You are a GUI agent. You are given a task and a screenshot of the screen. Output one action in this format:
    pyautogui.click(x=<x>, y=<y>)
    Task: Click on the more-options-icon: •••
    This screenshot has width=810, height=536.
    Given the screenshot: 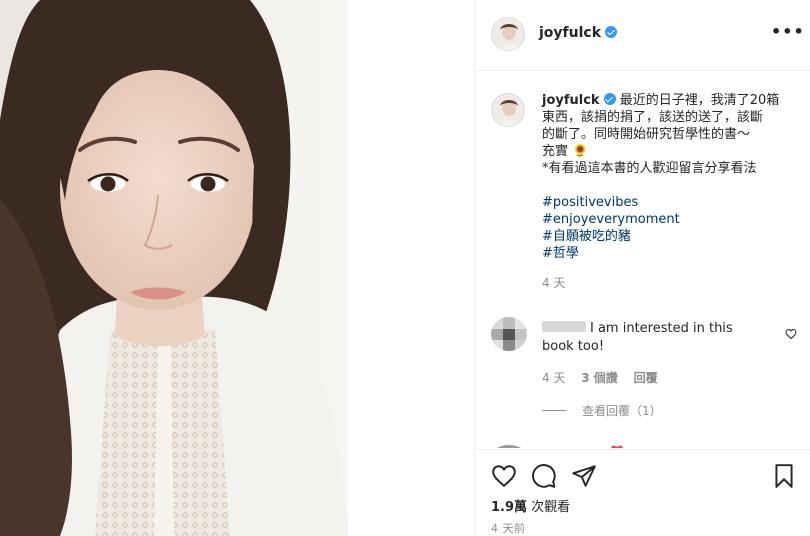 What is the action you would take?
    pyautogui.click(x=788, y=31)
    